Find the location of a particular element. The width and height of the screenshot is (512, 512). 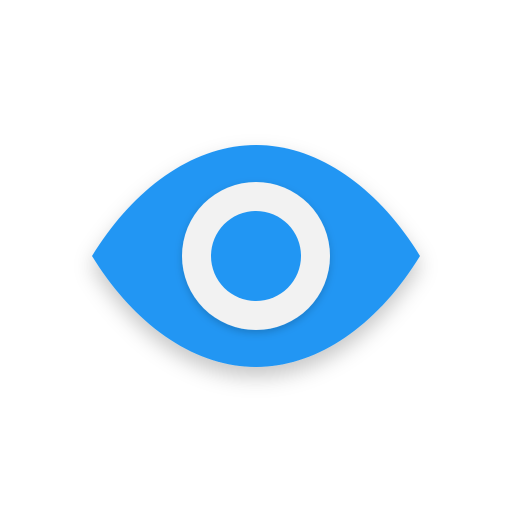

pupil is located at coordinates (256, 256).